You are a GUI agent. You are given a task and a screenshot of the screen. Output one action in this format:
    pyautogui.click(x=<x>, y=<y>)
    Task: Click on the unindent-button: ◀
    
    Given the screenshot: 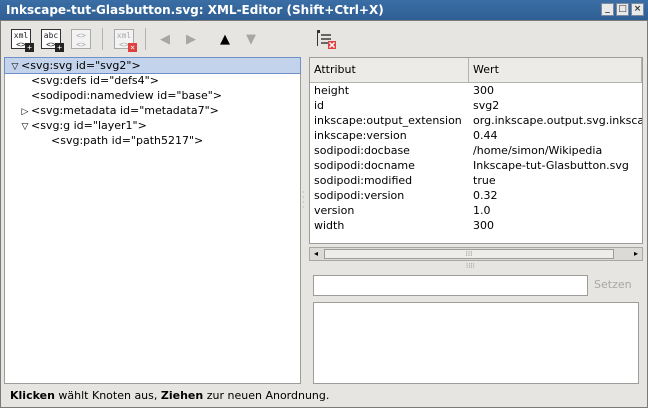 What is the action you would take?
    pyautogui.click(x=165, y=39)
    